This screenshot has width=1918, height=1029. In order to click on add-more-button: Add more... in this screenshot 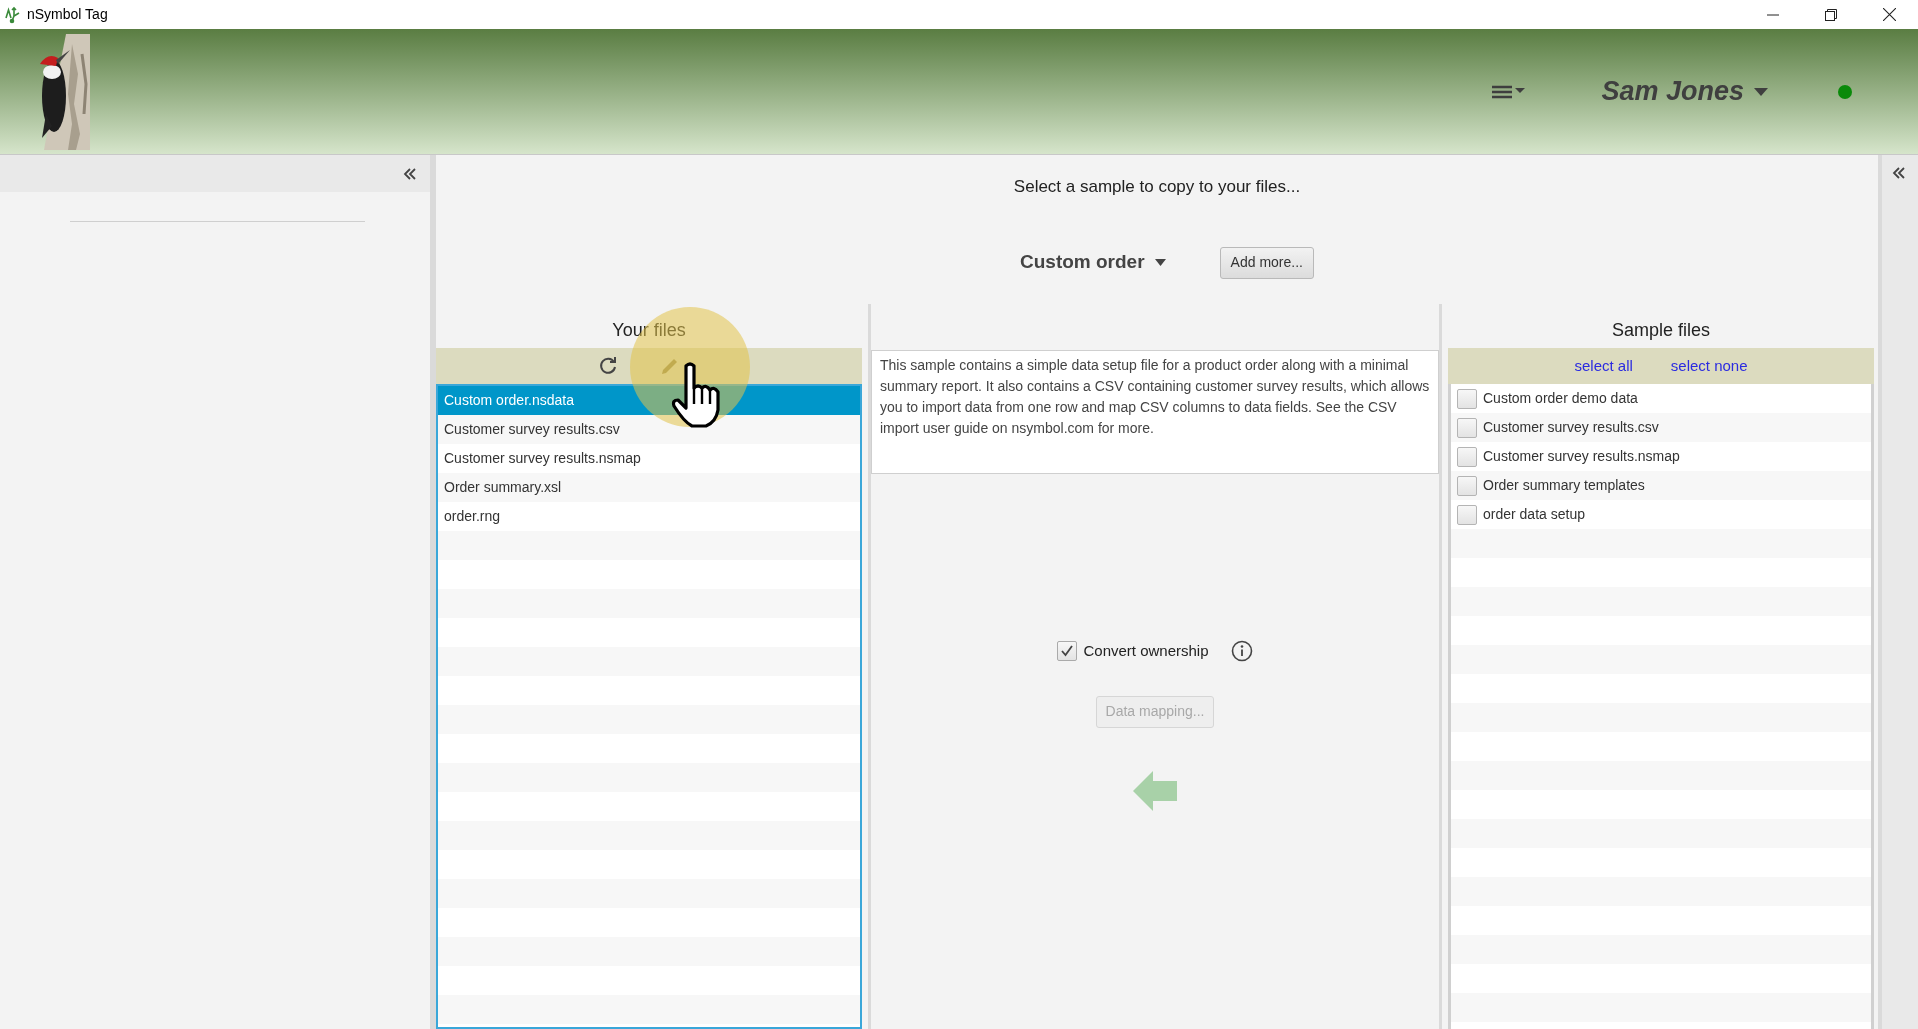, I will do `click(1266, 262)`.